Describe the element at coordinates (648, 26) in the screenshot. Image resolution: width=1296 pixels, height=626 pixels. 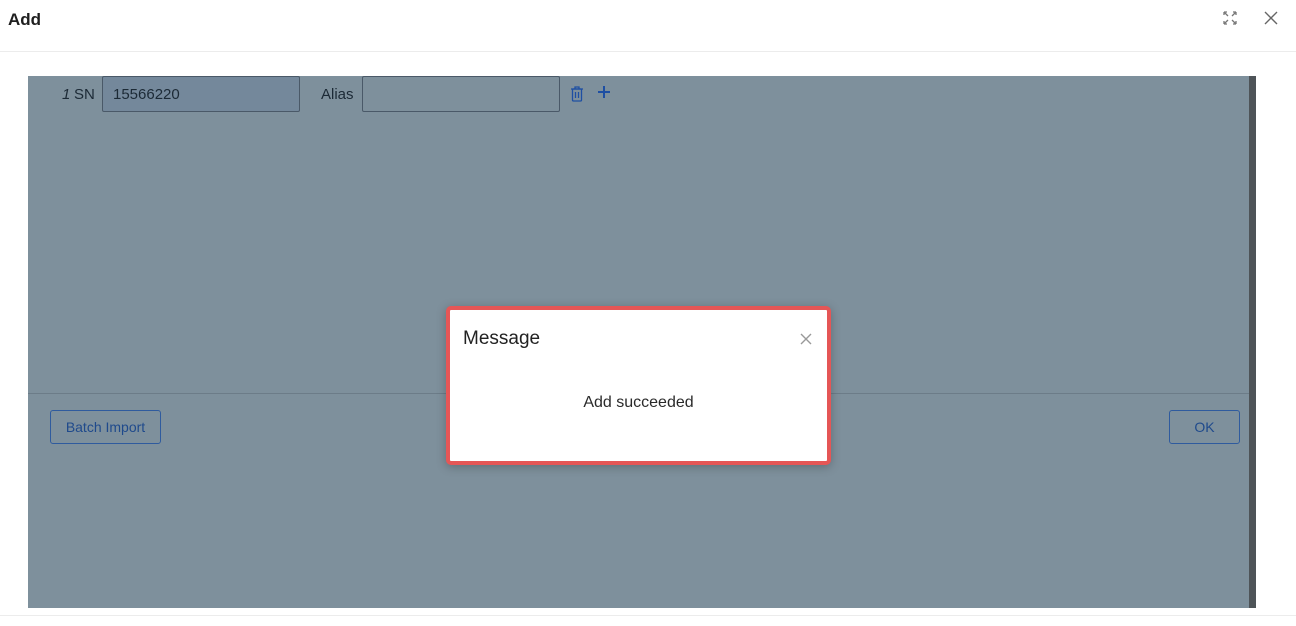
I see `dialog-header: Add` at that location.